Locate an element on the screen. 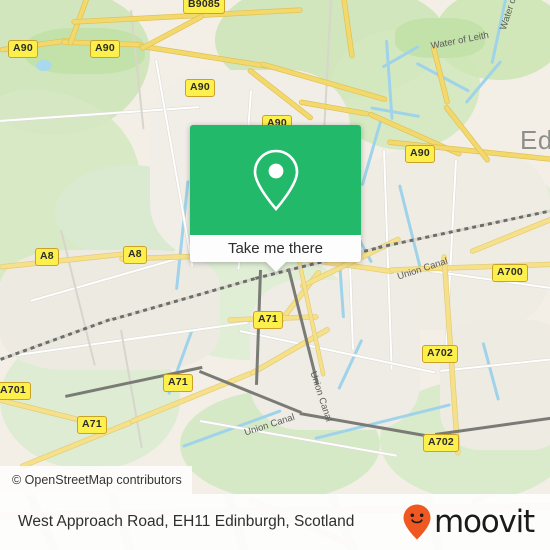 This screenshot has height=550, width=550. callout-header is located at coordinates (275, 180).